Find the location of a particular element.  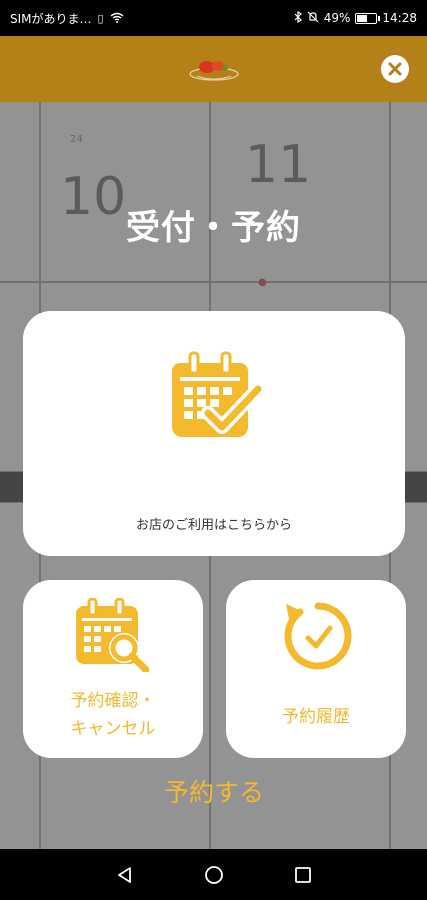

app-header is located at coordinates (213, 69).